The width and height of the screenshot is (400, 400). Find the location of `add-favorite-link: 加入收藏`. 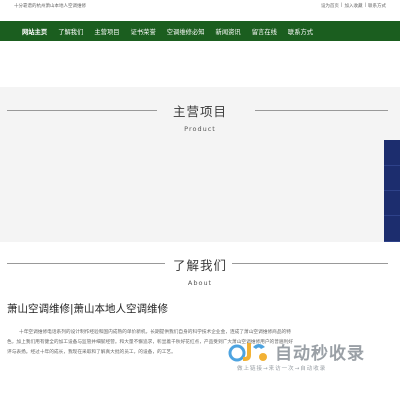

add-favorite-link: 加入收藏 is located at coordinates (353, 6).